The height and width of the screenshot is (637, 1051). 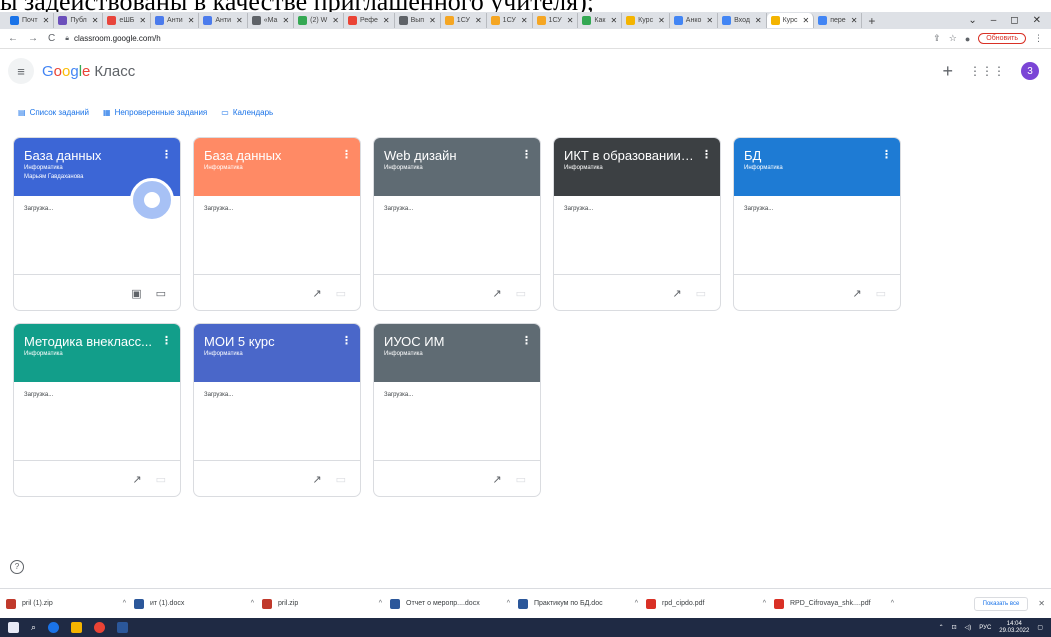 What do you see at coordinates (637, 167) in the screenshot?
I see `card-header: ИКТ в образовании ... Информатика ⋮` at bounding box center [637, 167].